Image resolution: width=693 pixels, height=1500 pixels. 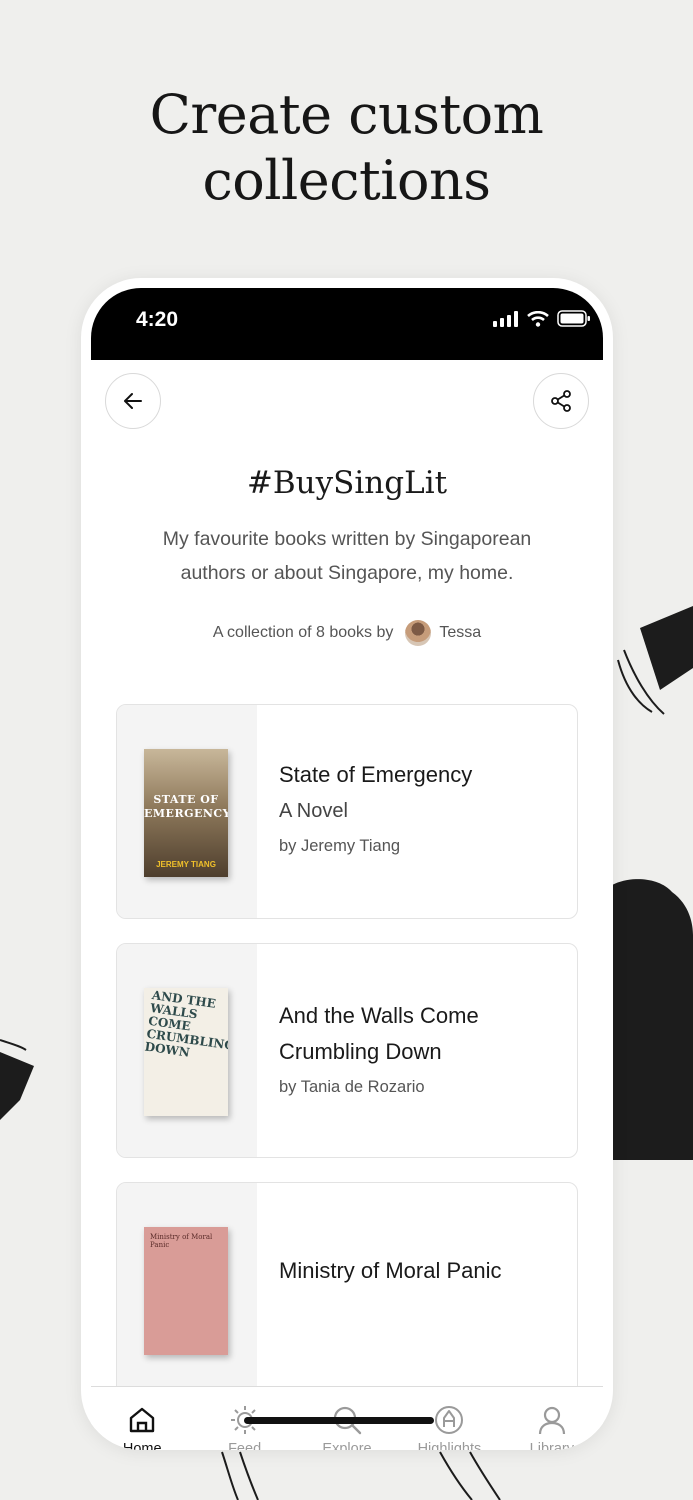 I want to click on book-author: by Tania de Rozario, so click(x=352, y=1087).